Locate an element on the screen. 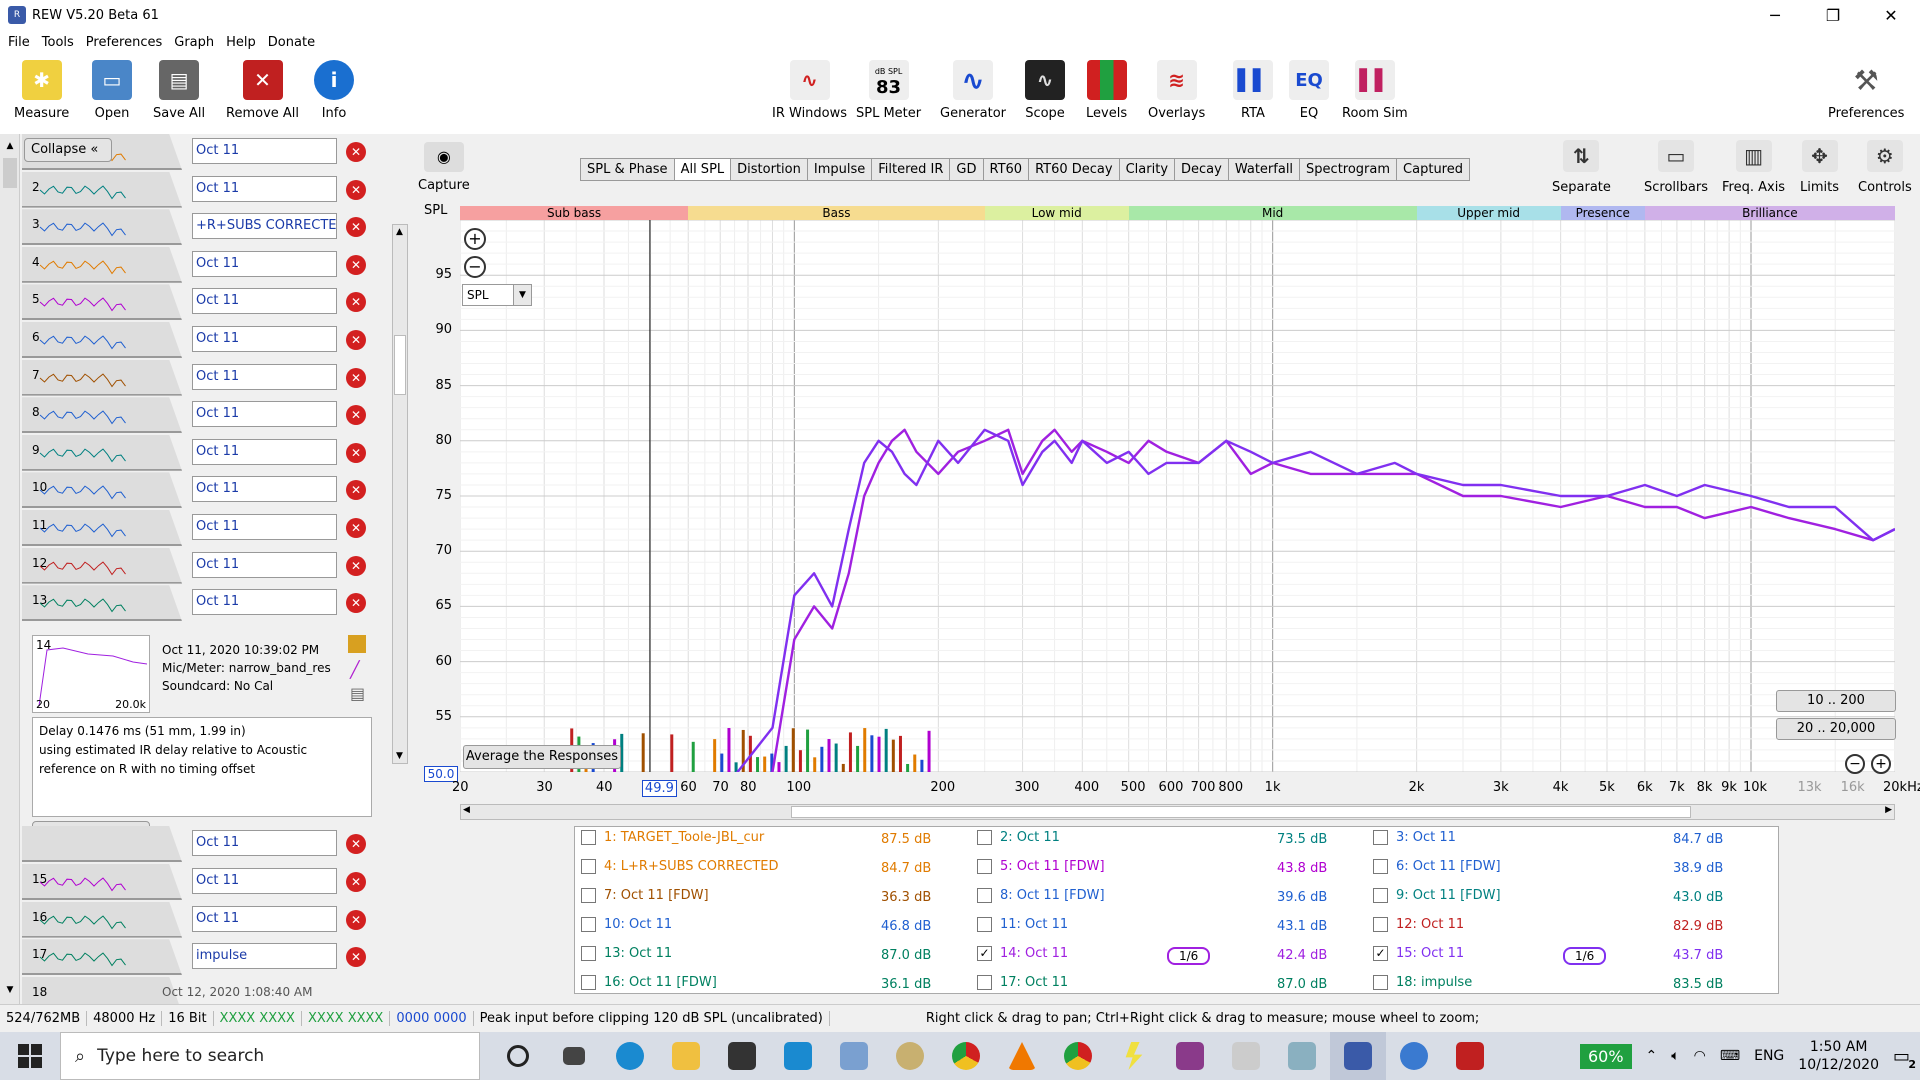 The image size is (1920, 1080). task-view-icon is located at coordinates (574, 1056).